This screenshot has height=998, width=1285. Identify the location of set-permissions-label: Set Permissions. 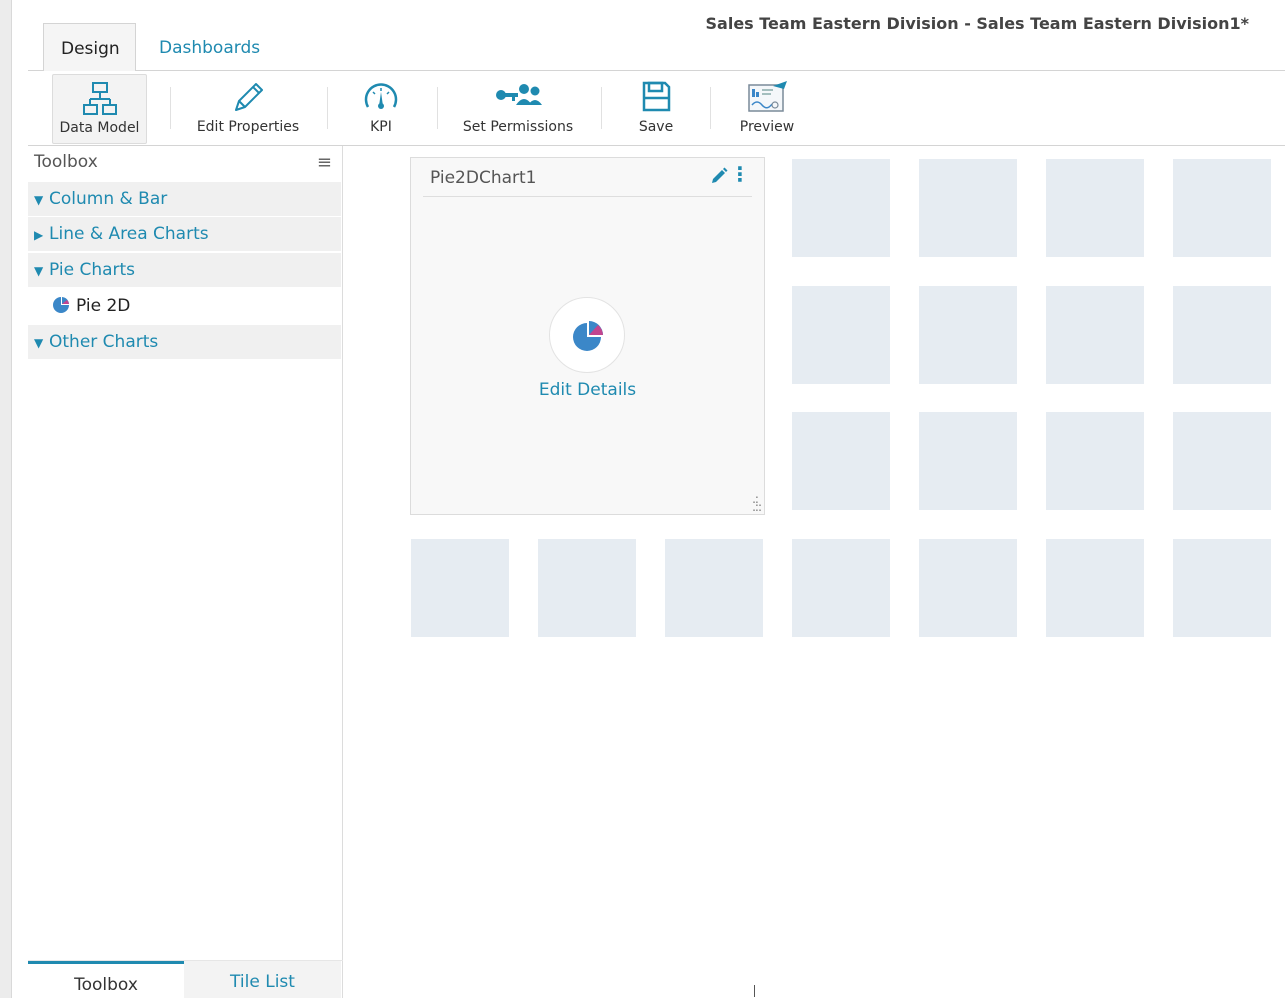
(518, 127).